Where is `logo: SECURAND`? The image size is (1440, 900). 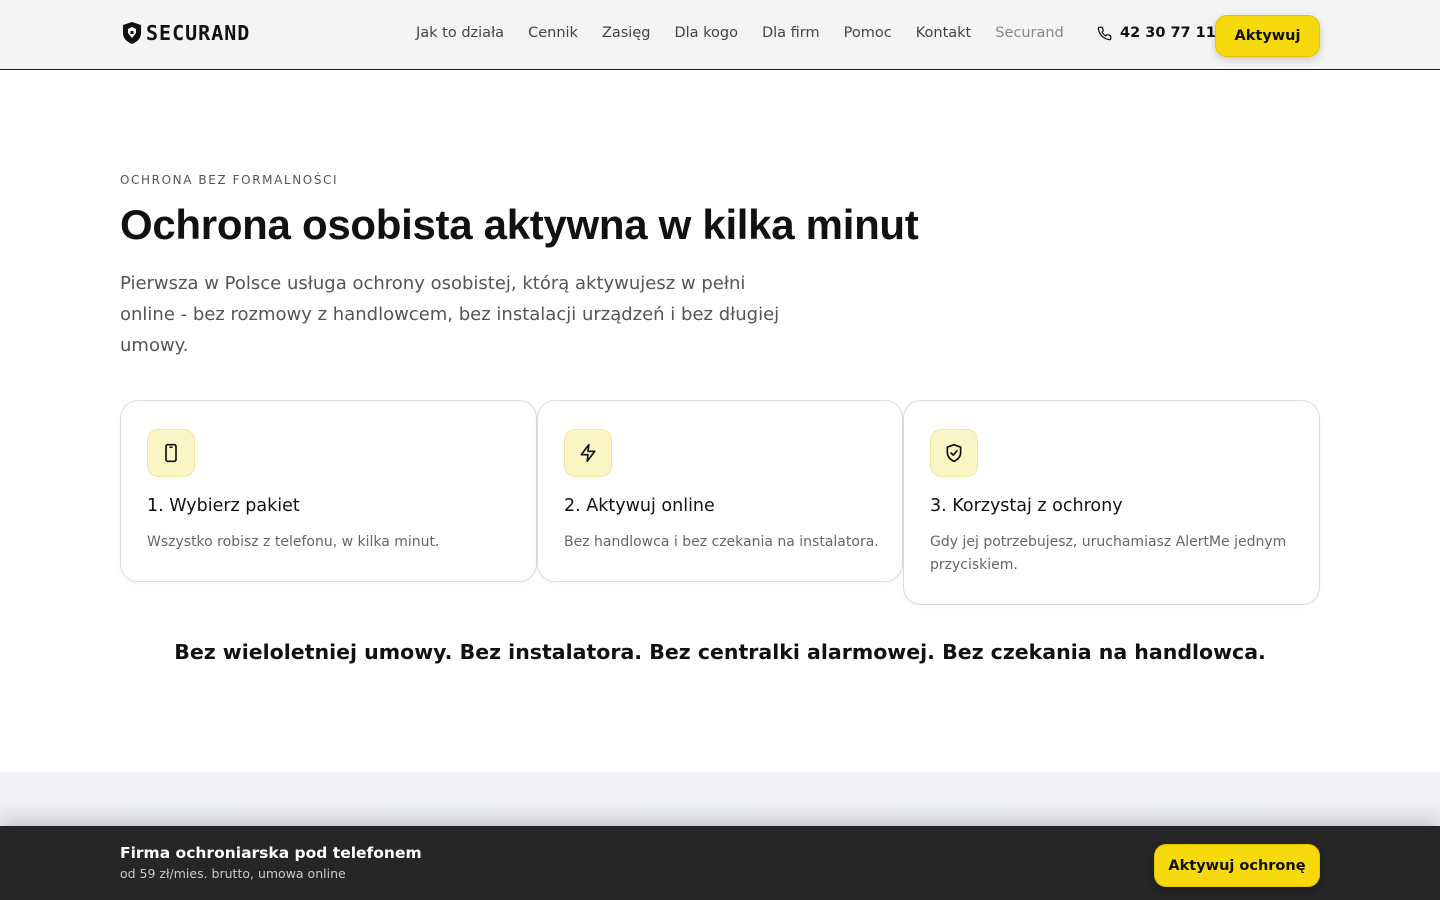 logo: SECURAND is located at coordinates (185, 33).